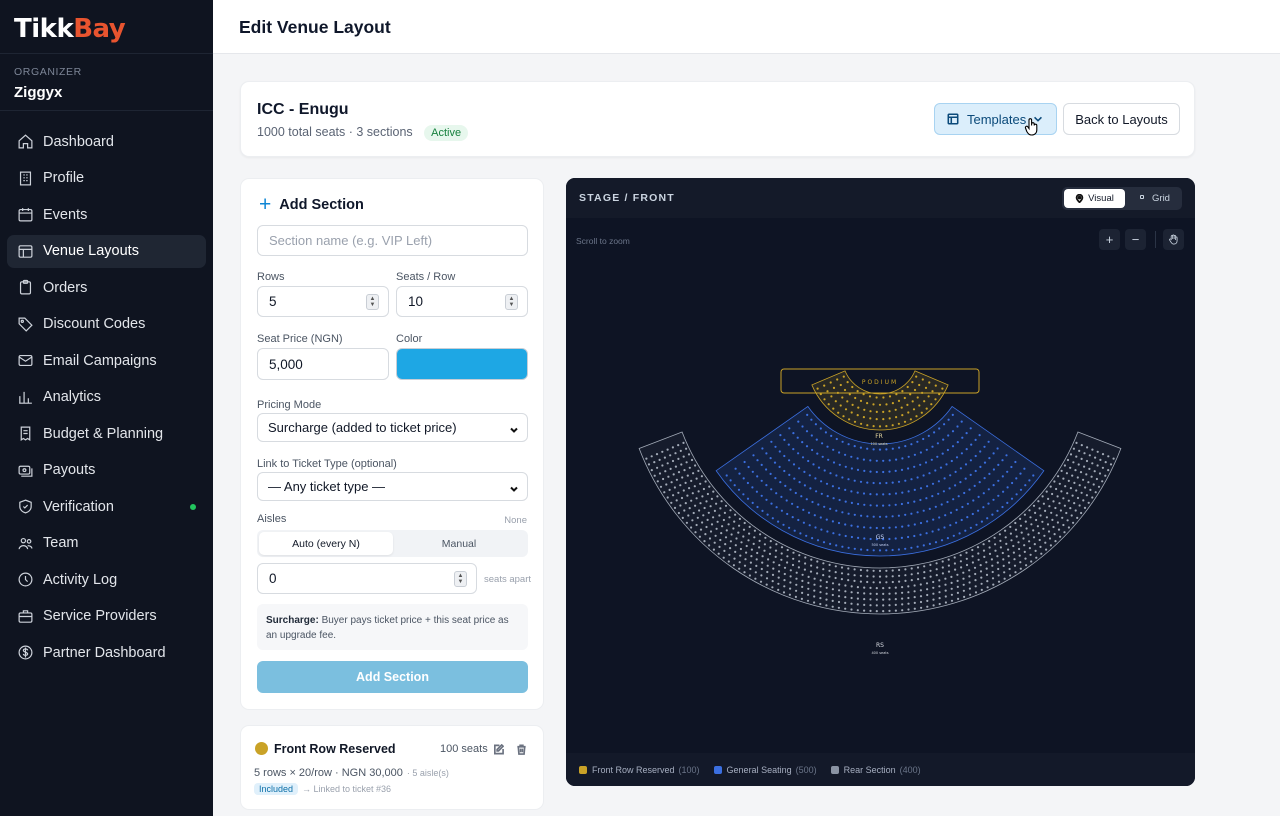  I want to click on rows-stepper: ▲ ▼, so click(372, 302).